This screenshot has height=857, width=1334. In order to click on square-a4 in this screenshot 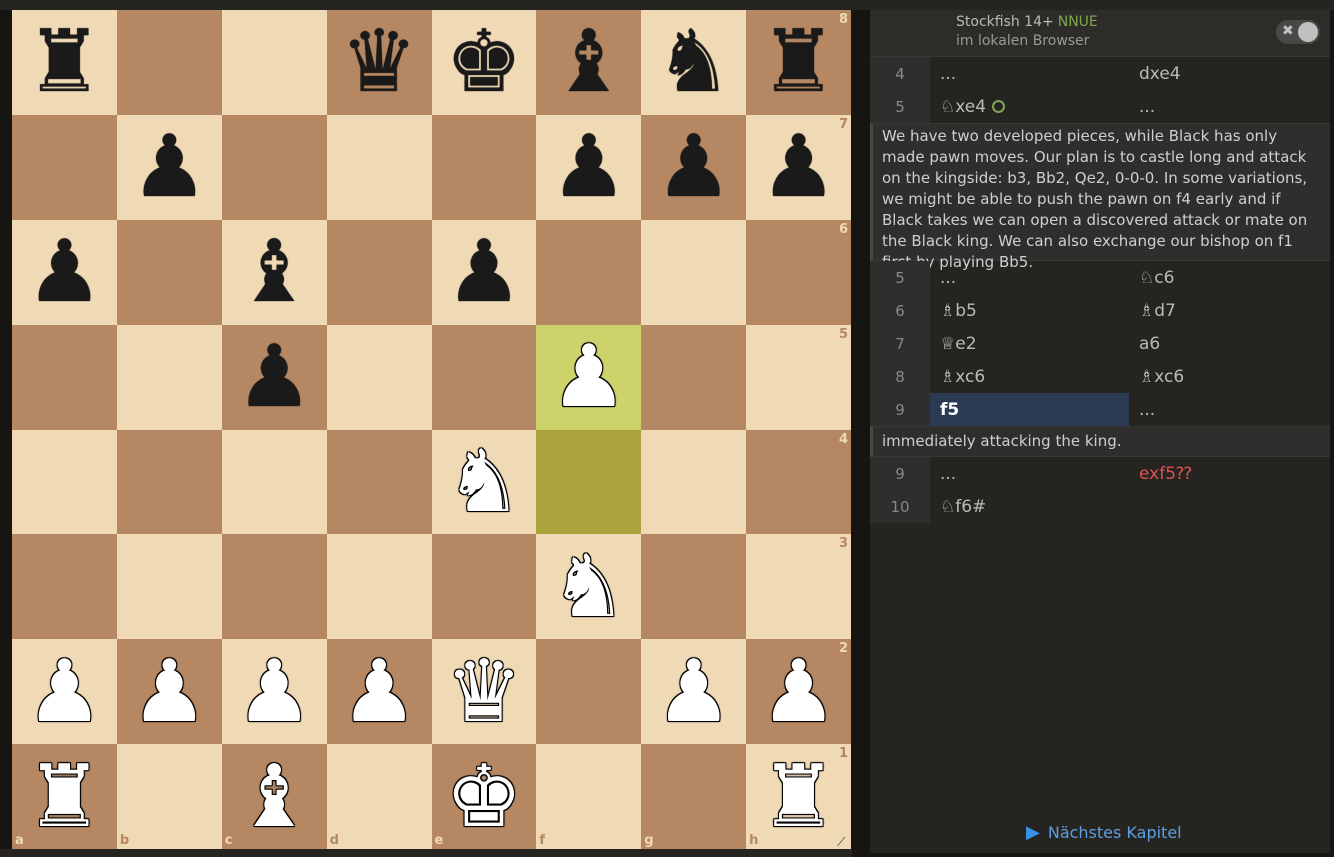, I will do `click(64, 482)`.